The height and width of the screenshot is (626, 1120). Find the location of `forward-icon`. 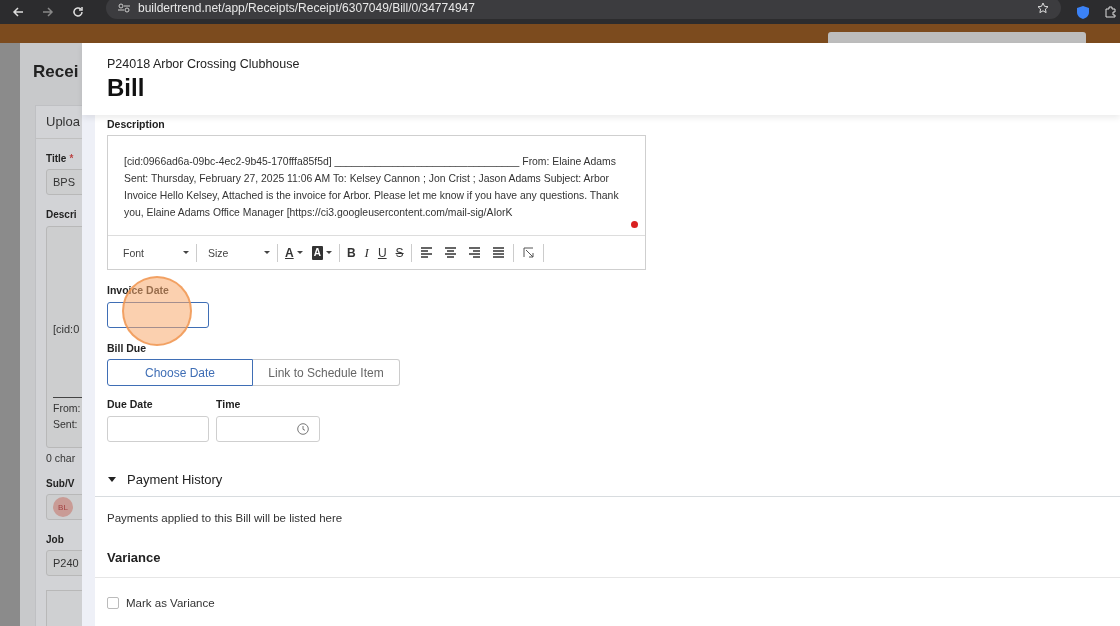

forward-icon is located at coordinates (48, 12).